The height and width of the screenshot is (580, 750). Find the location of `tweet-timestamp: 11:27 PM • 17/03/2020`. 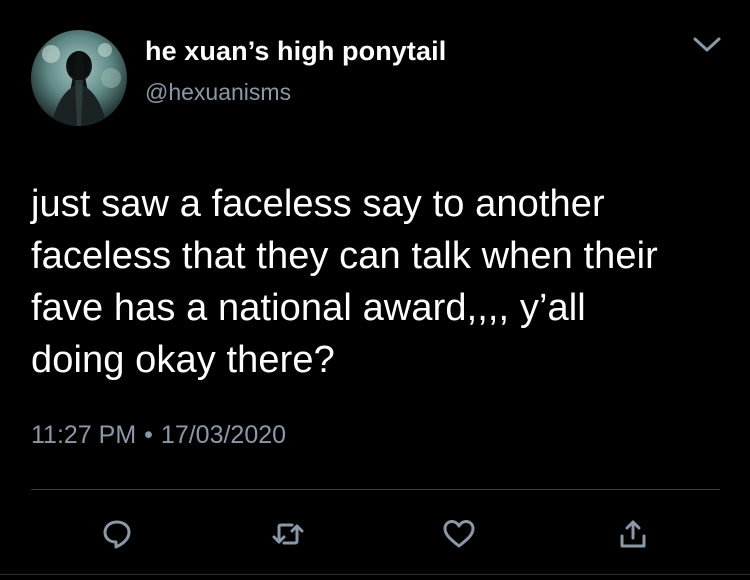

tweet-timestamp: 11:27 PM • 17/03/2020 is located at coordinates (158, 435).